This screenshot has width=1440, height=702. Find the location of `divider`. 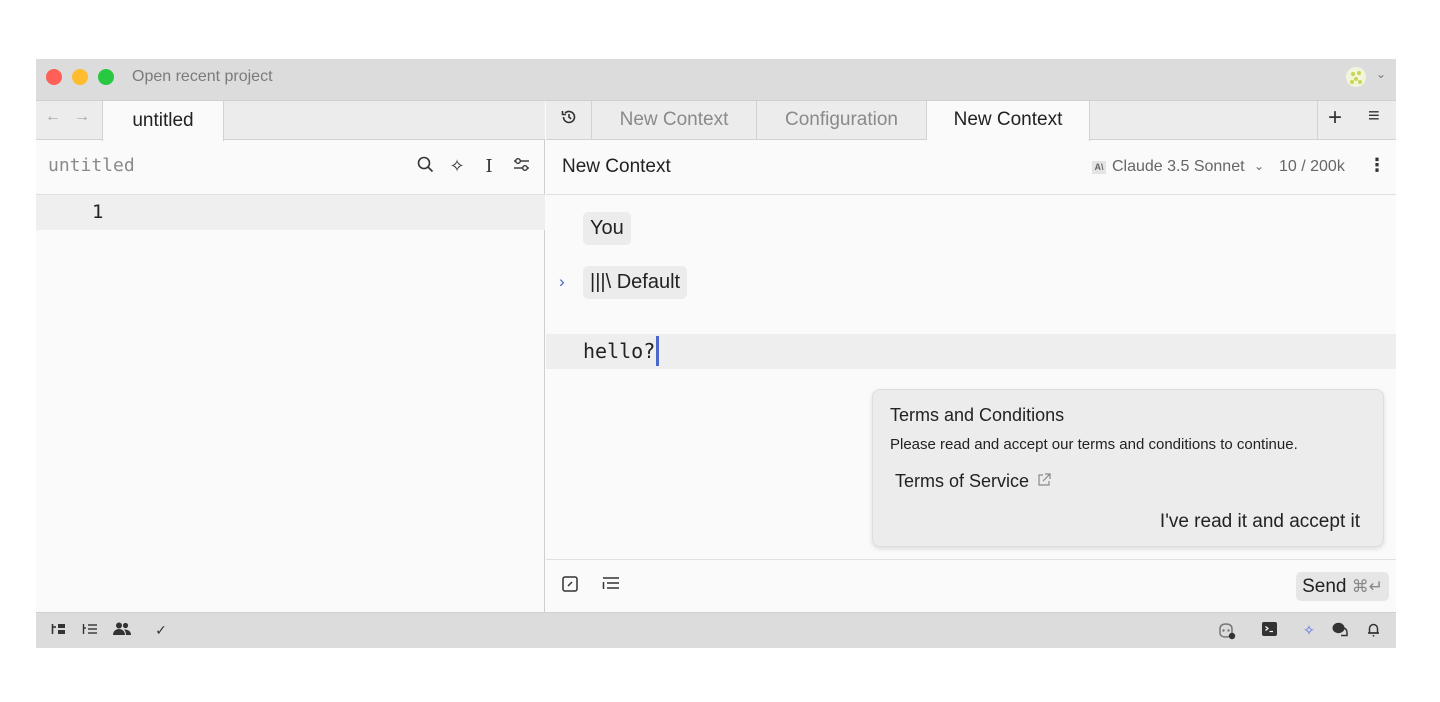

divider is located at coordinates (1317, 120).